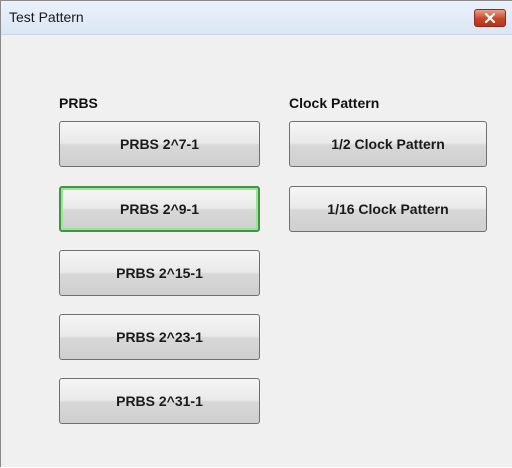 The image size is (512, 468). Describe the element at coordinates (78, 103) in the screenshot. I see `prbs-group-label: PRBS` at that location.